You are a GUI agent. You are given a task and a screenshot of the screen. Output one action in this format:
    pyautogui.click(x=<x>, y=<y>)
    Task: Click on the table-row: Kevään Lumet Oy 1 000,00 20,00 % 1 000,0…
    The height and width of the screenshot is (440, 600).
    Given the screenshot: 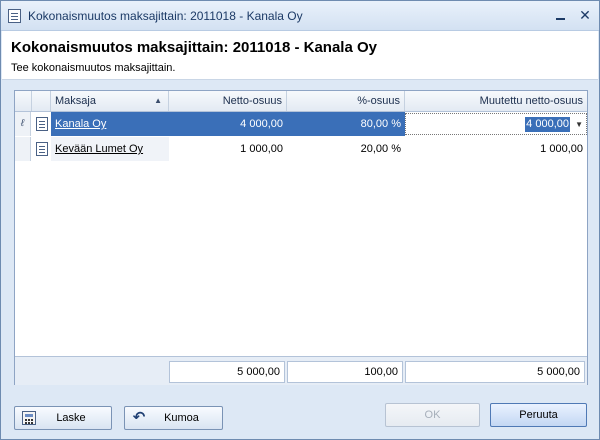 What is the action you would take?
    pyautogui.click(x=301, y=149)
    